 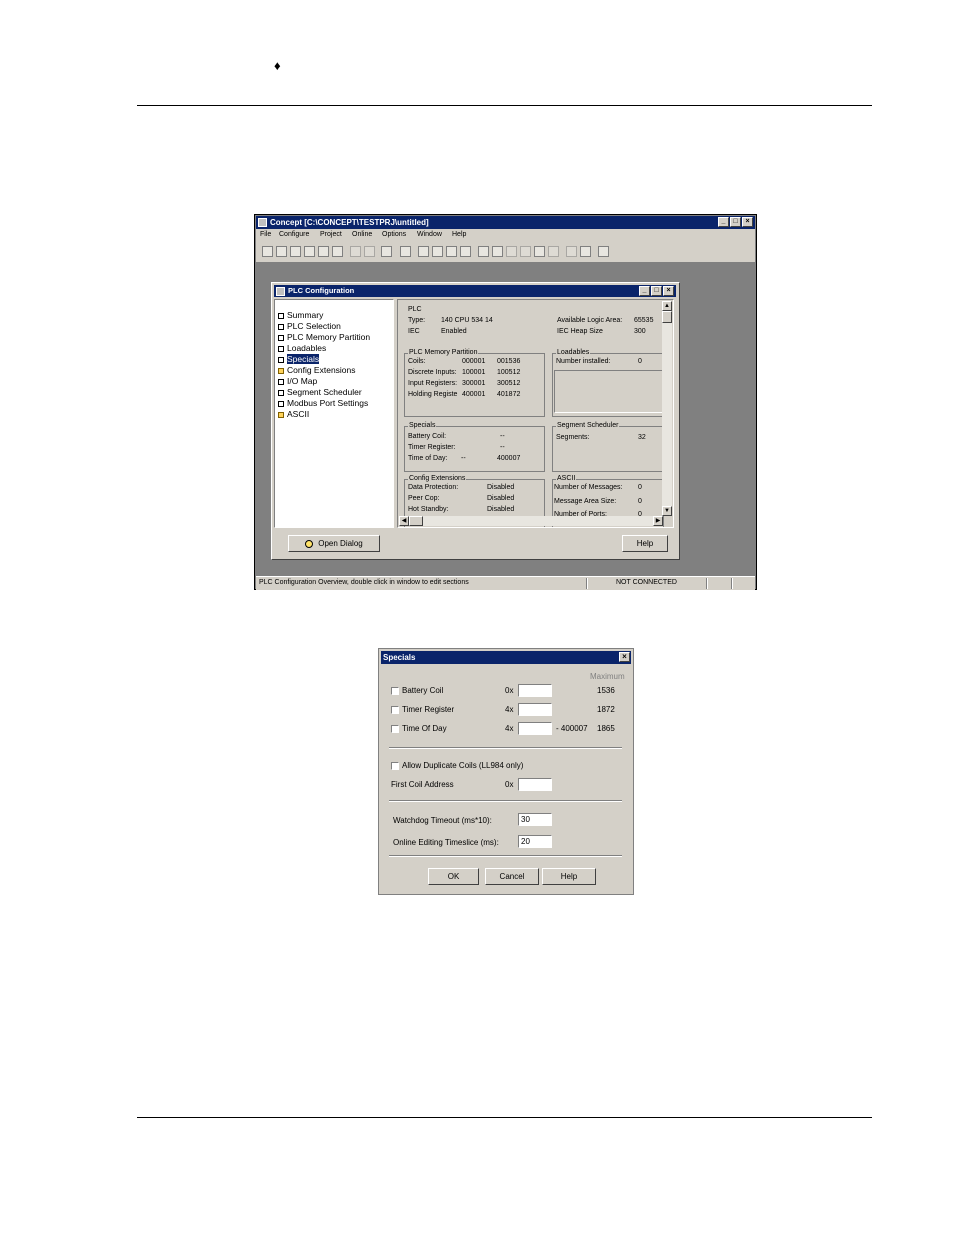 What do you see at coordinates (395, 691) in the screenshot?
I see `battery-coil-checkbox` at bounding box center [395, 691].